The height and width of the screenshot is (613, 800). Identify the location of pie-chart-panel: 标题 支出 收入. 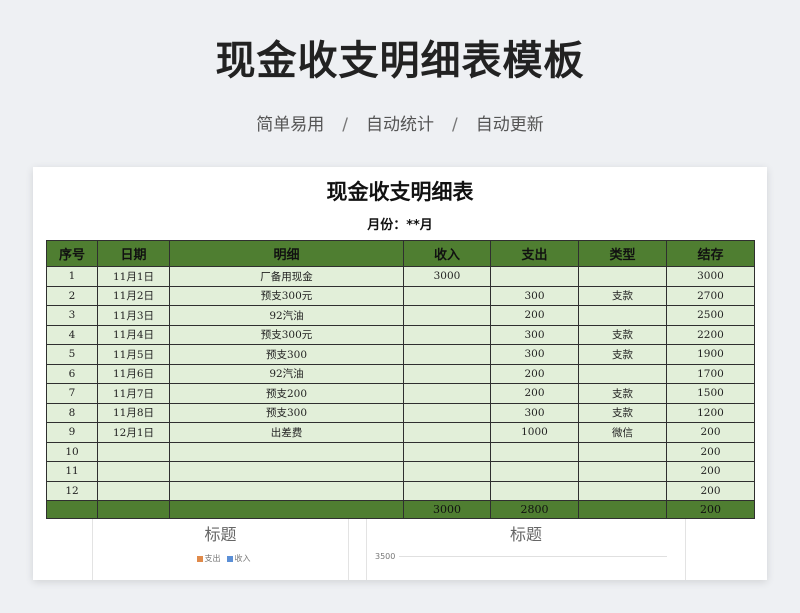
(220, 549).